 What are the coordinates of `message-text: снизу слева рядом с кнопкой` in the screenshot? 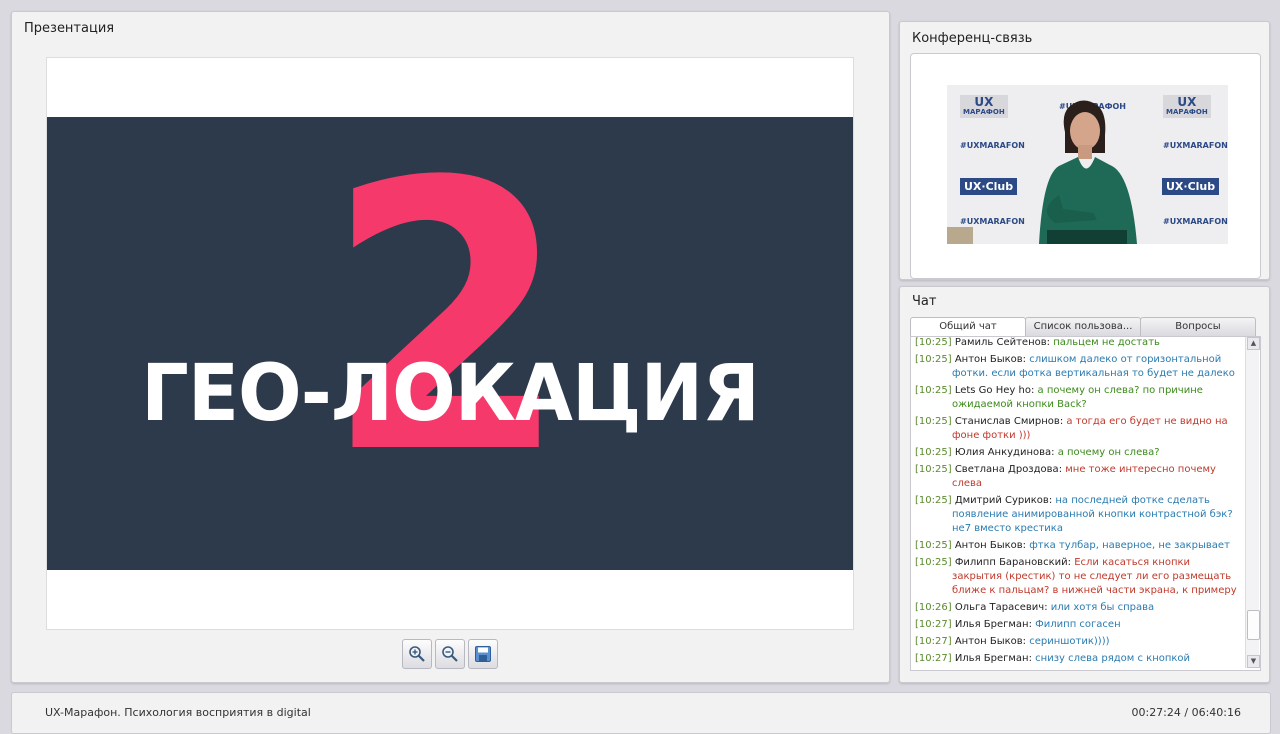 It's located at (1113, 658).